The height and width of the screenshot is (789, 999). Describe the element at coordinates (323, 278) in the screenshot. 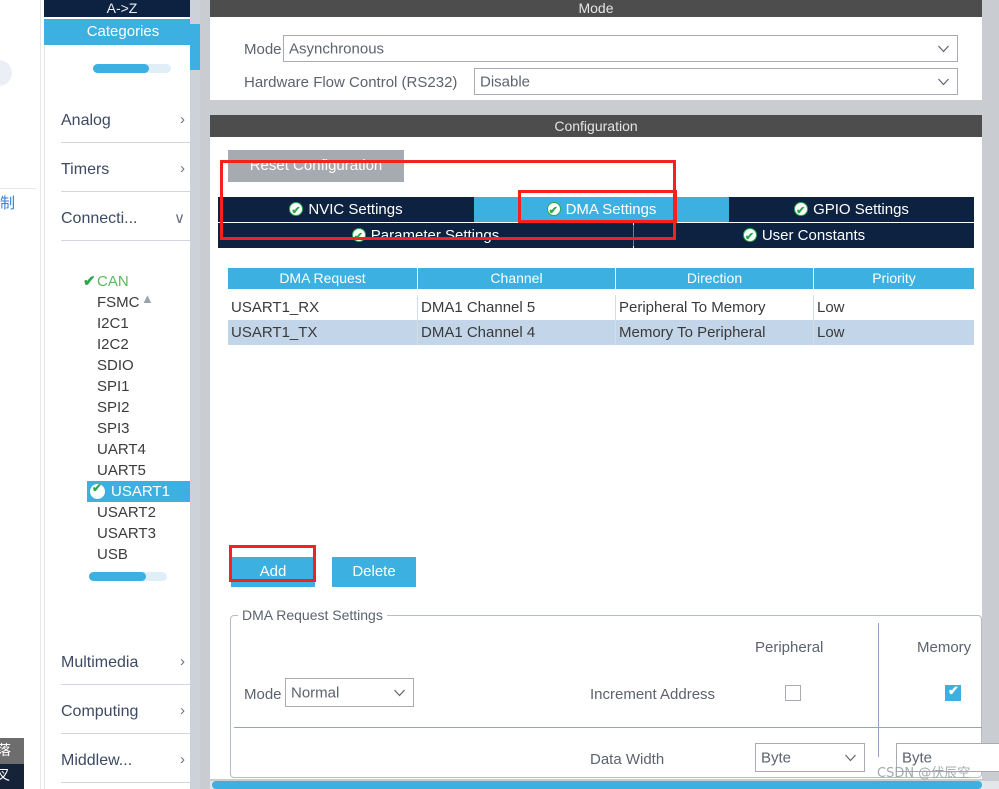

I see `column-header-dma-request: DMA Request` at that location.